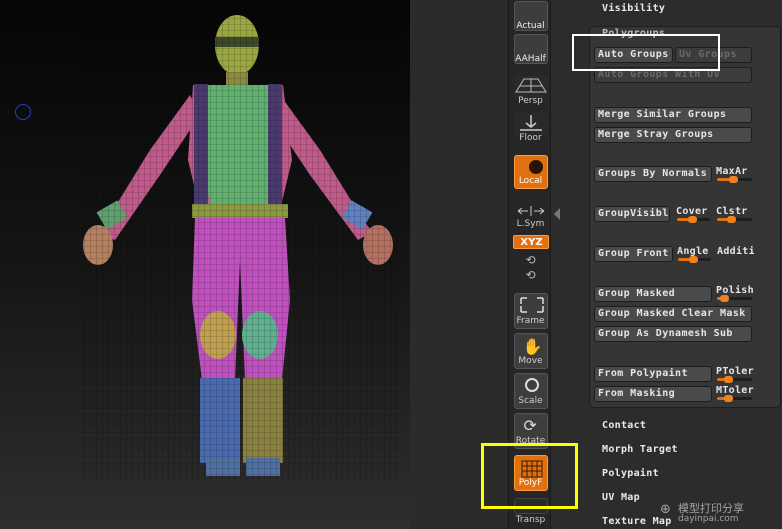 This screenshot has width=782, height=529. I want to click on aahalf-button: AAHalf, so click(530, 49).